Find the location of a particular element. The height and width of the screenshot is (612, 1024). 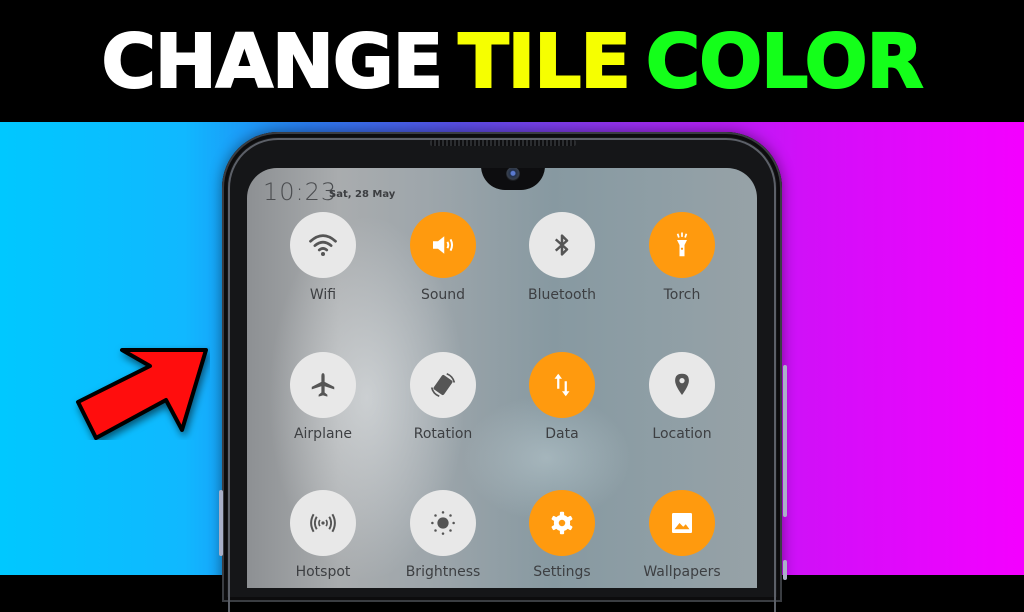

tile-label-sound: Sound is located at coordinates (443, 295).